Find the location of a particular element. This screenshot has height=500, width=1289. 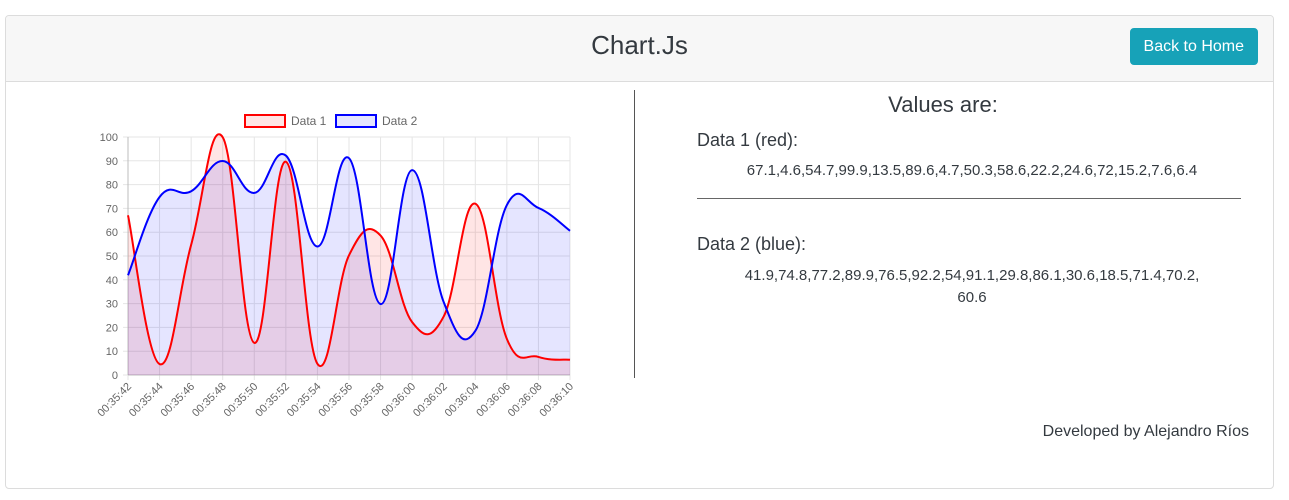

y-tick-label: 40 is located at coordinates (112, 281).